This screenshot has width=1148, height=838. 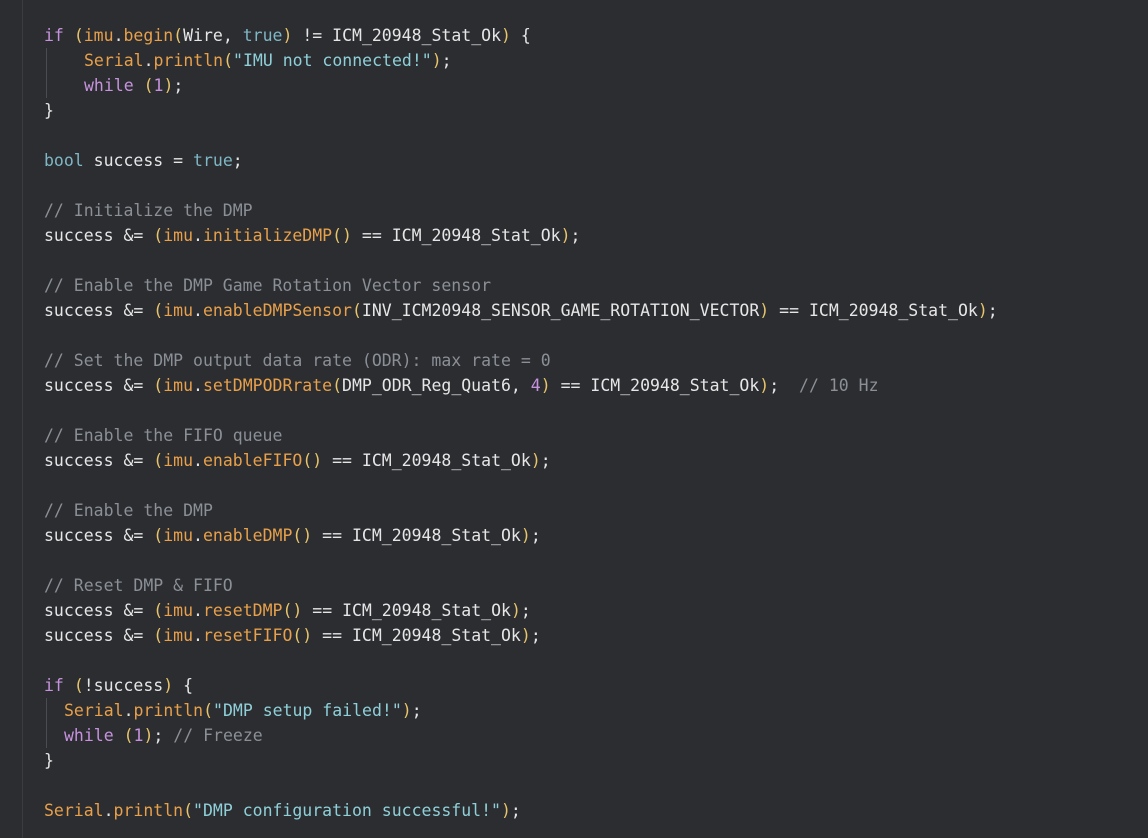 What do you see at coordinates (118, 685) in the screenshot?
I see `code-text: if (!success) {` at bounding box center [118, 685].